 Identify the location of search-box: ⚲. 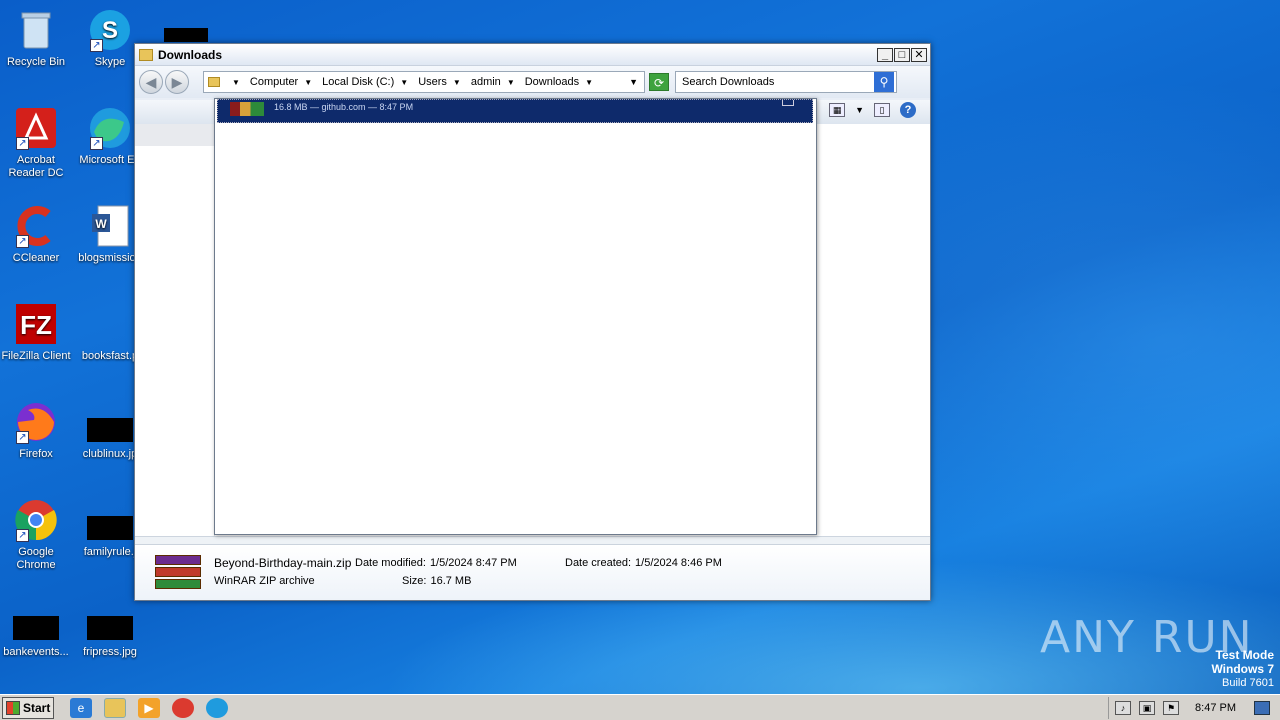
(786, 82).